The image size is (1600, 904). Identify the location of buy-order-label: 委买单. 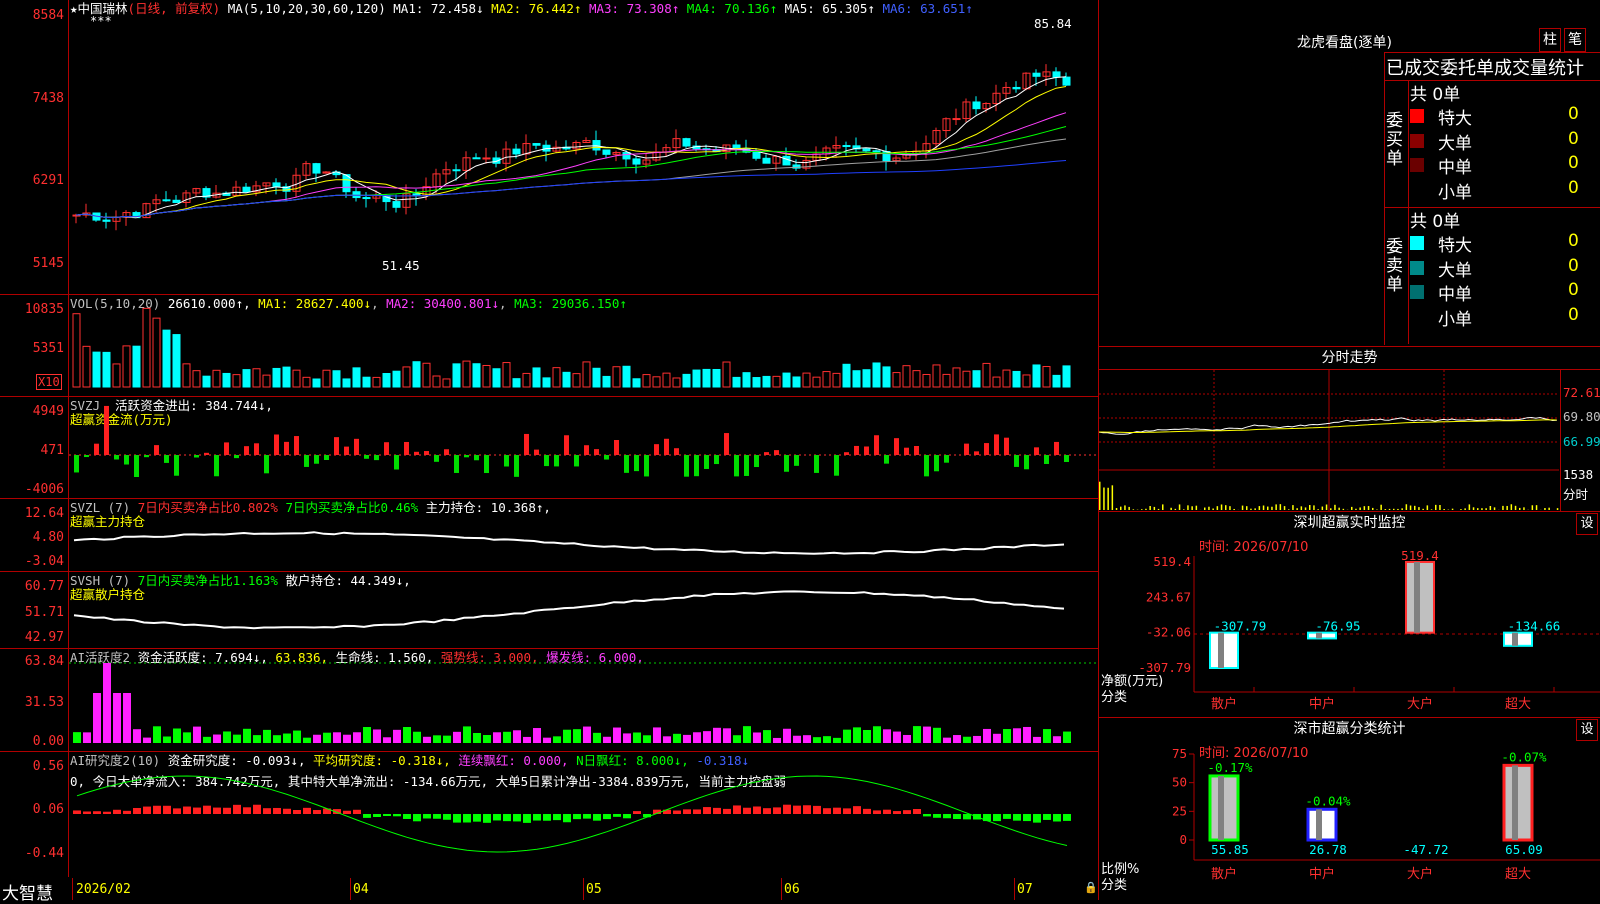
(1396, 140).